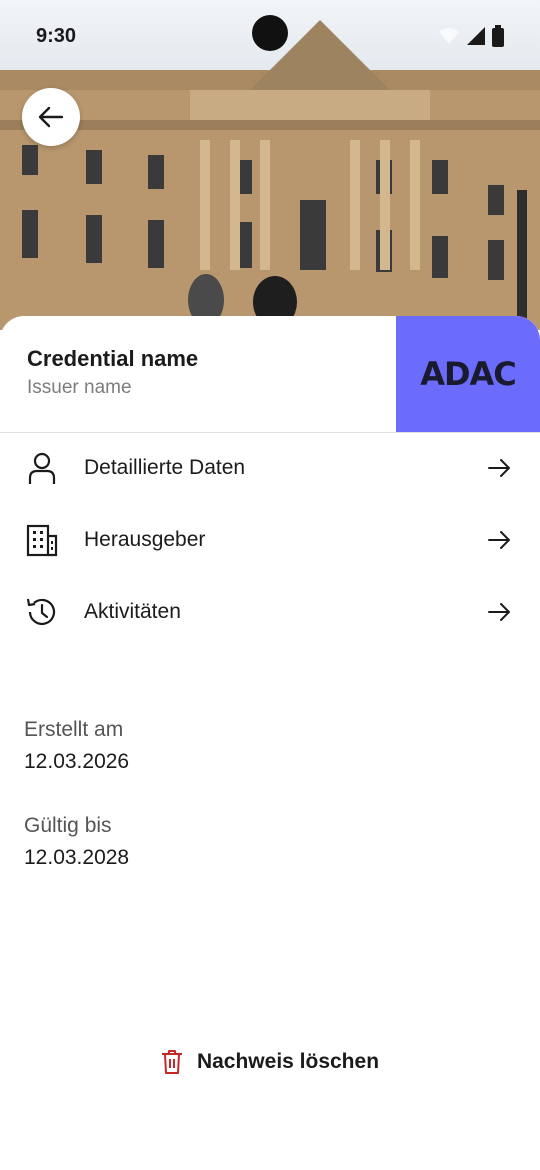 The height and width of the screenshot is (1170, 540). Describe the element at coordinates (113, 358) in the screenshot. I see `credential-name: Credential name` at that location.